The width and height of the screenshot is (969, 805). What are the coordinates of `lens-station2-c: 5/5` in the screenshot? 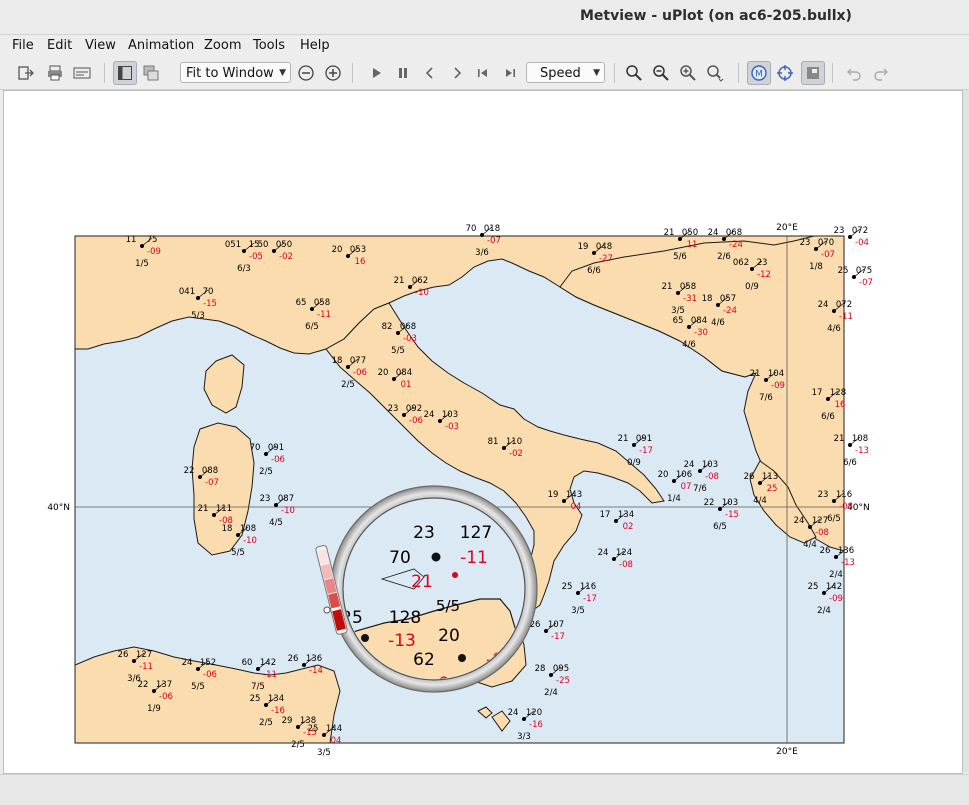 It's located at (448, 606).